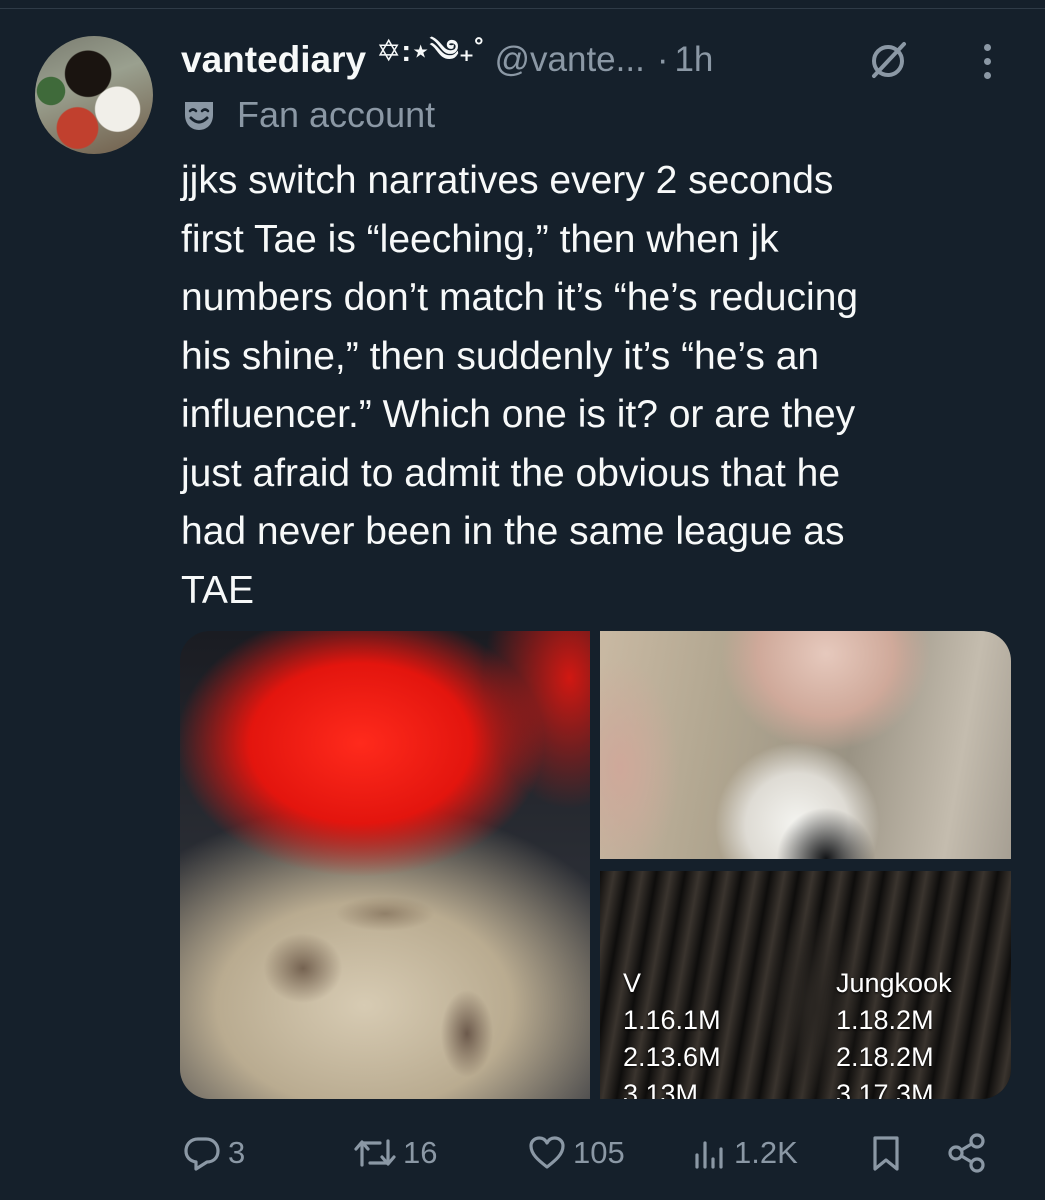 This screenshot has height=1200, width=1045. I want to click on account-label: Fan account, so click(308, 115).